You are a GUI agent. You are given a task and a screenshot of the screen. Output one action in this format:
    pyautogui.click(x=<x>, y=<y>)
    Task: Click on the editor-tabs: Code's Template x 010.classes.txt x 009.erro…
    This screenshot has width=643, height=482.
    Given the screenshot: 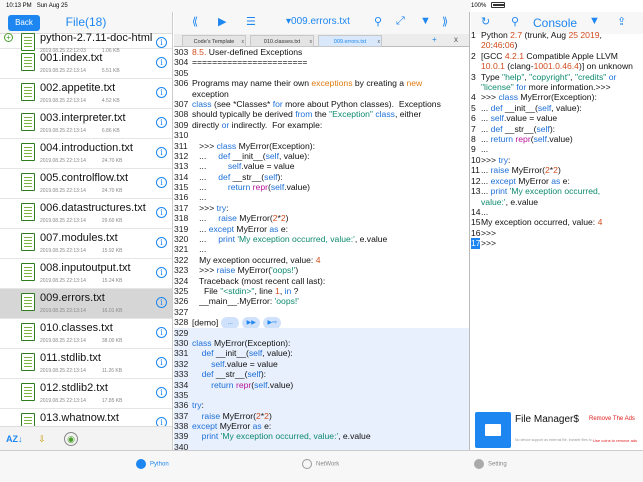 What is the action you would take?
    pyautogui.click(x=321, y=40)
    